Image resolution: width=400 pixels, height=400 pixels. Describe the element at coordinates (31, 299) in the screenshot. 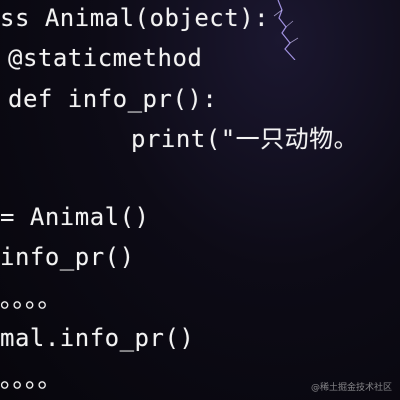

I see `code-output-dots-1: 。。。。` at that location.